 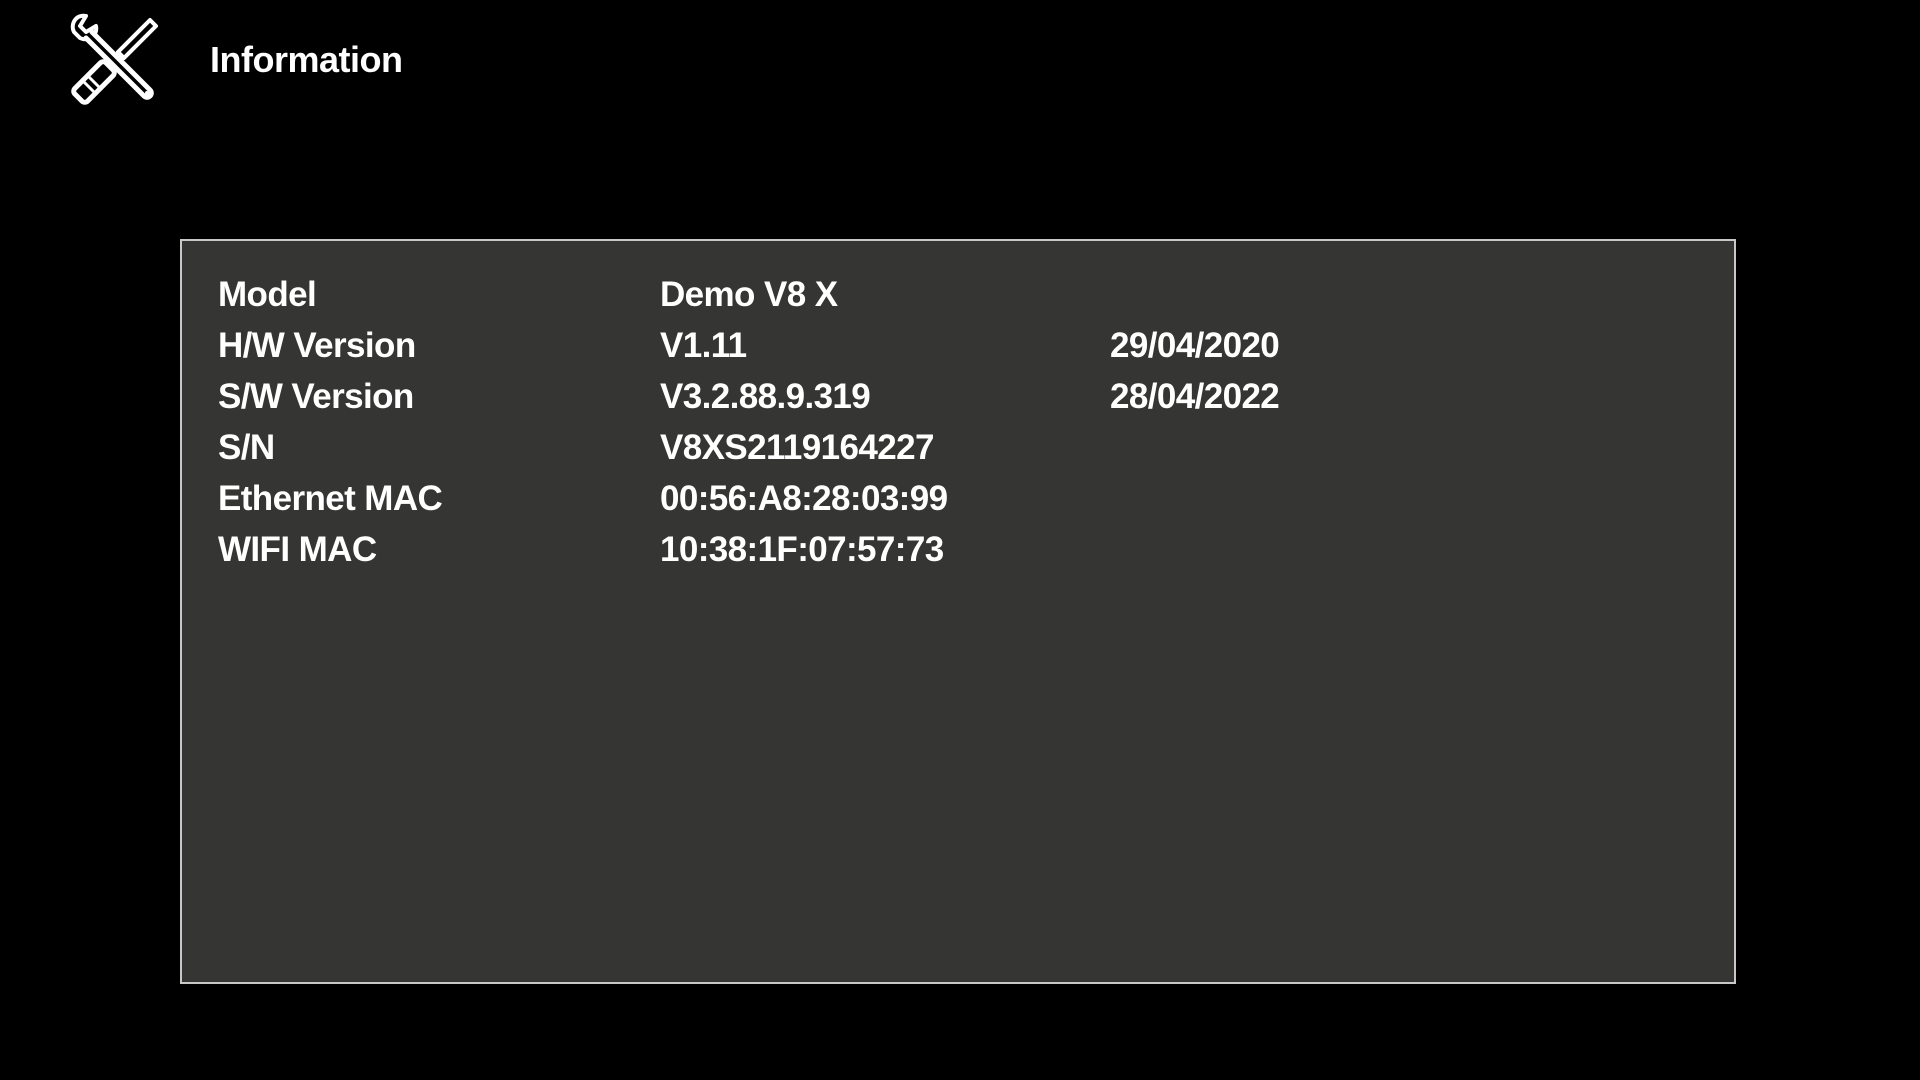 What do you see at coordinates (330, 498) in the screenshot?
I see `info-label: Ethernet MAC` at bounding box center [330, 498].